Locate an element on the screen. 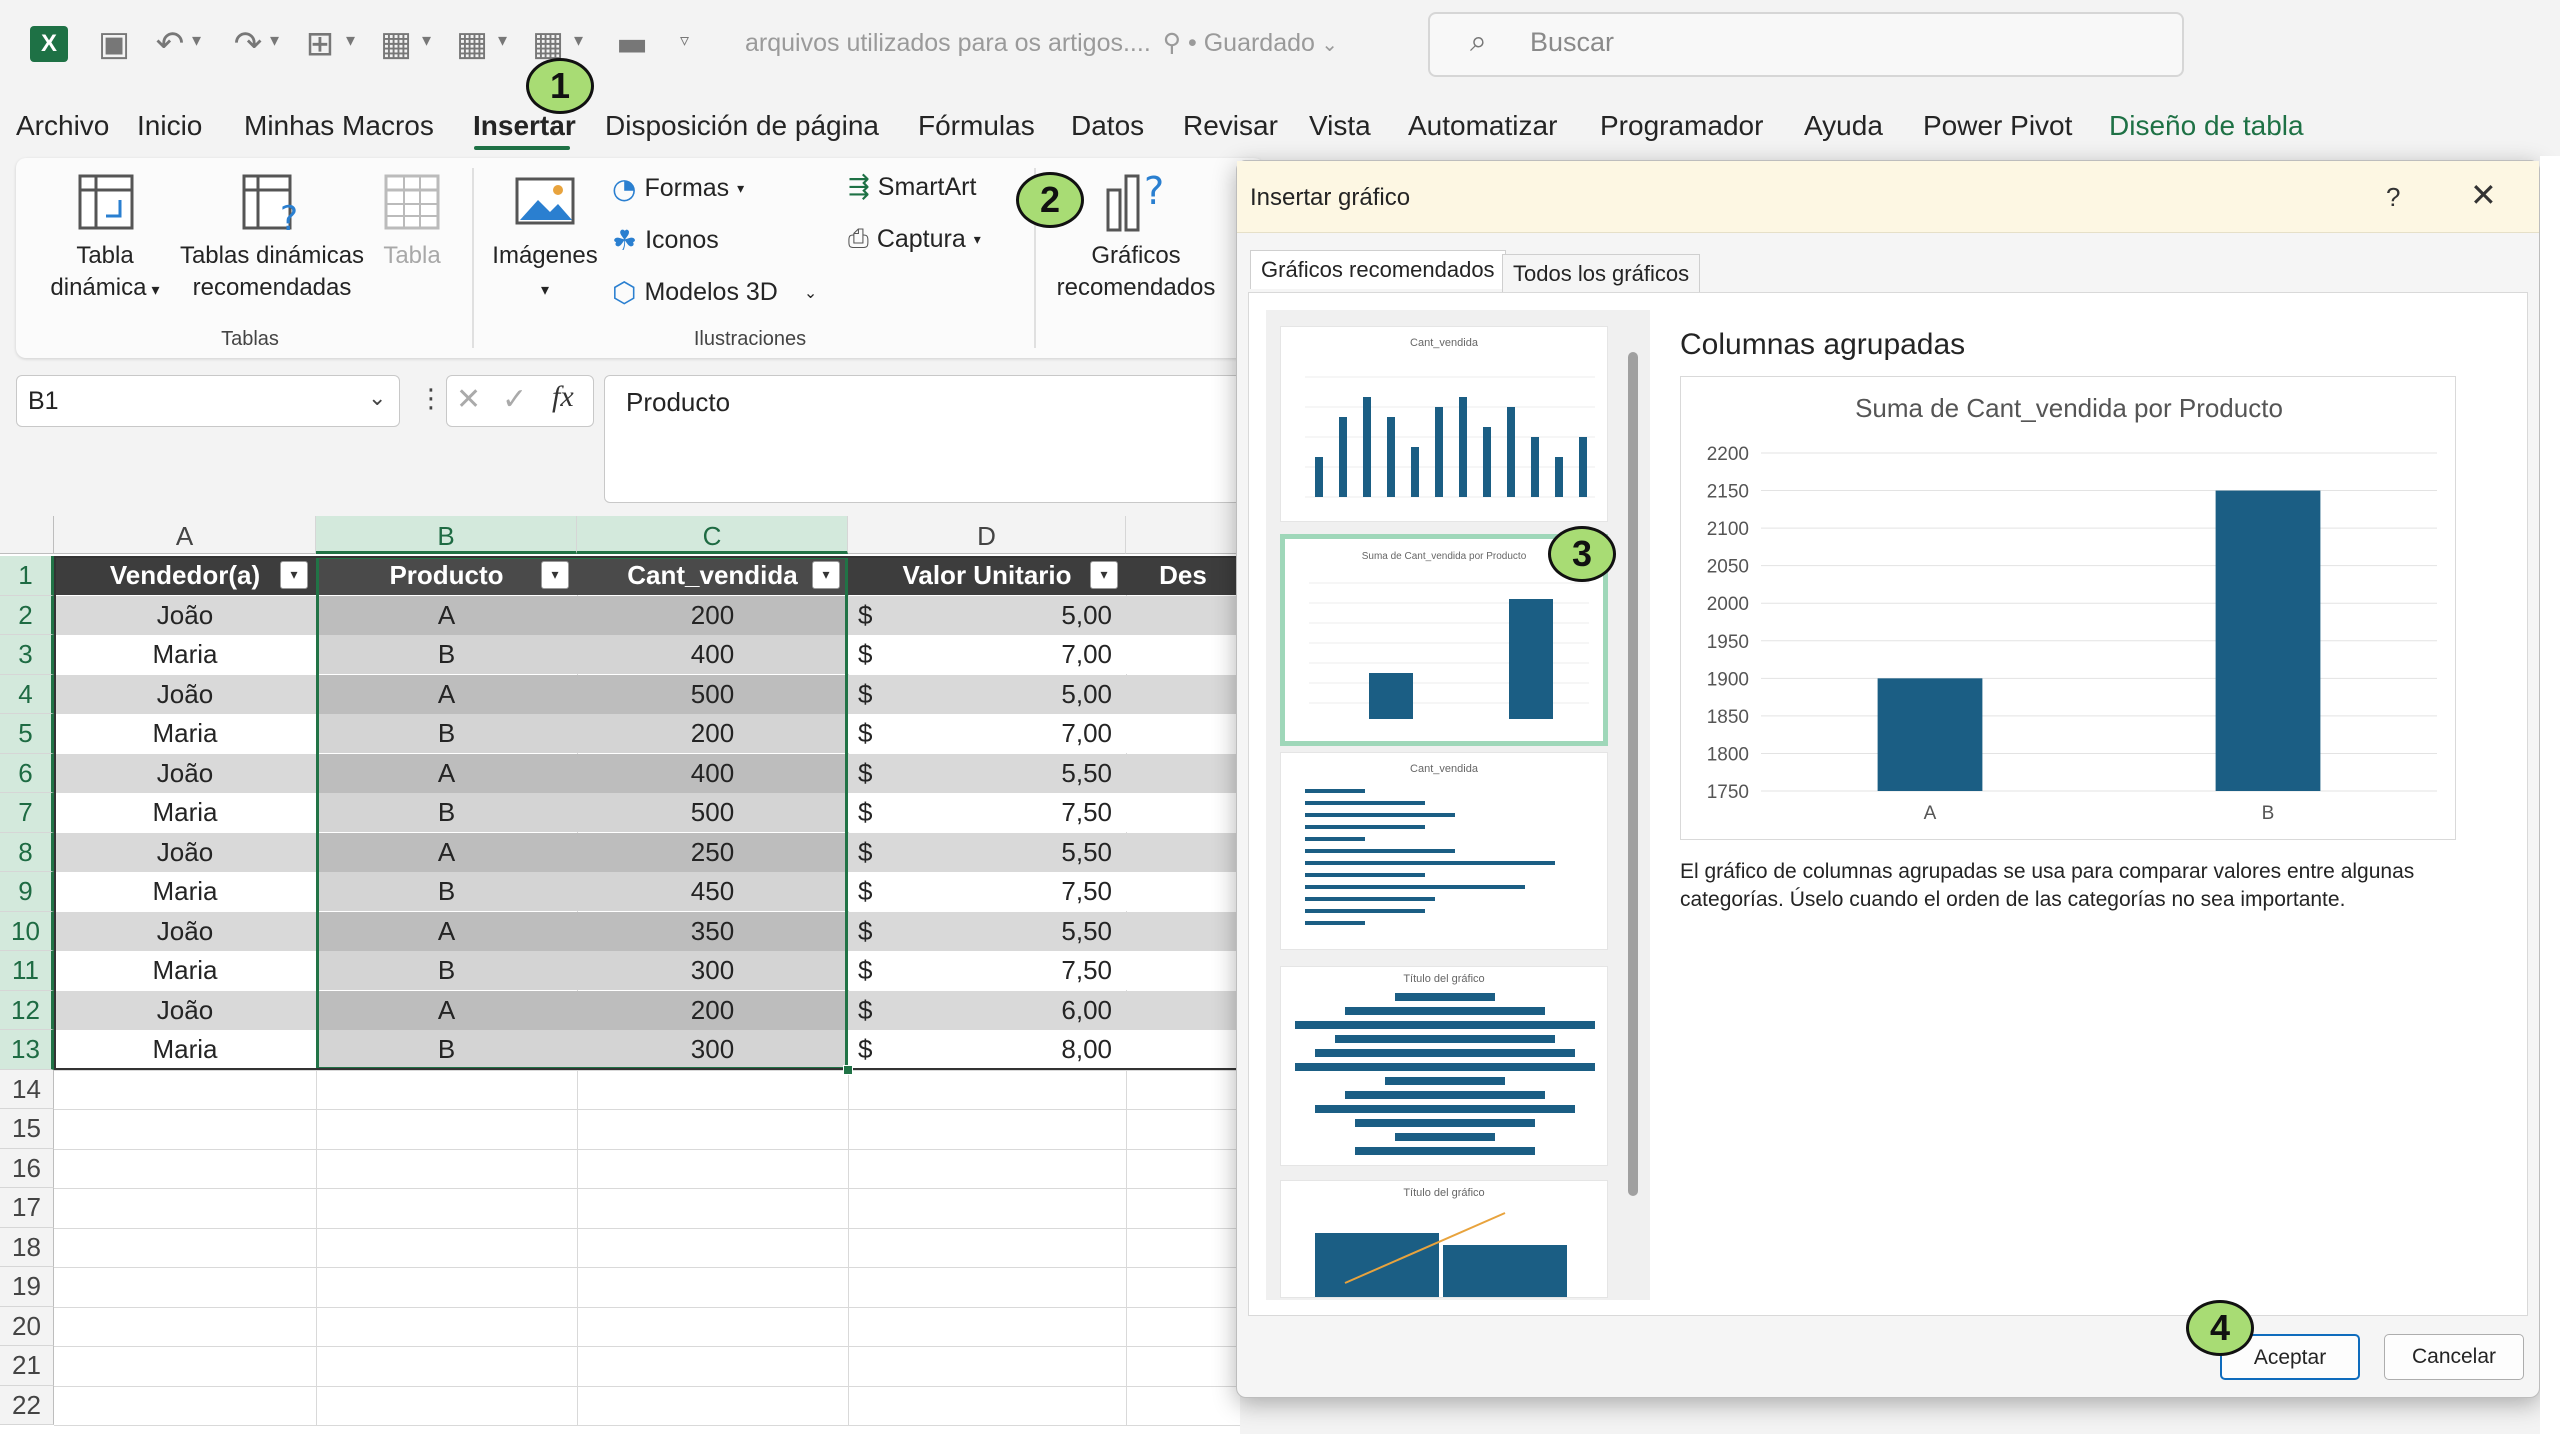 The height and width of the screenshot is (1434, 2560). table-header-cell: Des is located at coordinates (1183, 575).